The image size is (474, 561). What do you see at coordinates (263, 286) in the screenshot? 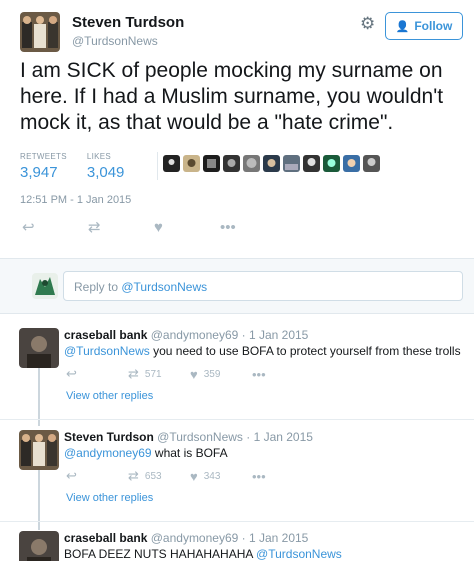
I see `reply-input: Reply to @TurdsonNews` at bounding box center [263, 286].